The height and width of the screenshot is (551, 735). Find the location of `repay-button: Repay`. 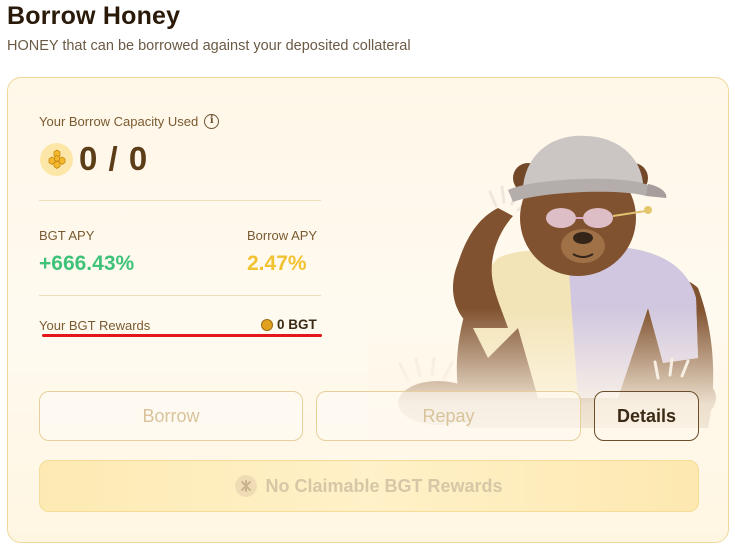

repay-button: Repay is located at coordinates (448, 416).